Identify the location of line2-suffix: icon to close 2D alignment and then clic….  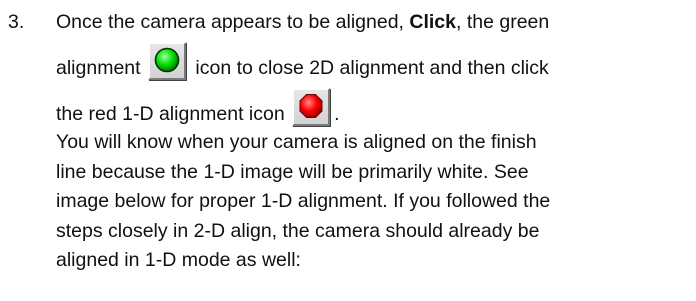
(372, 68).